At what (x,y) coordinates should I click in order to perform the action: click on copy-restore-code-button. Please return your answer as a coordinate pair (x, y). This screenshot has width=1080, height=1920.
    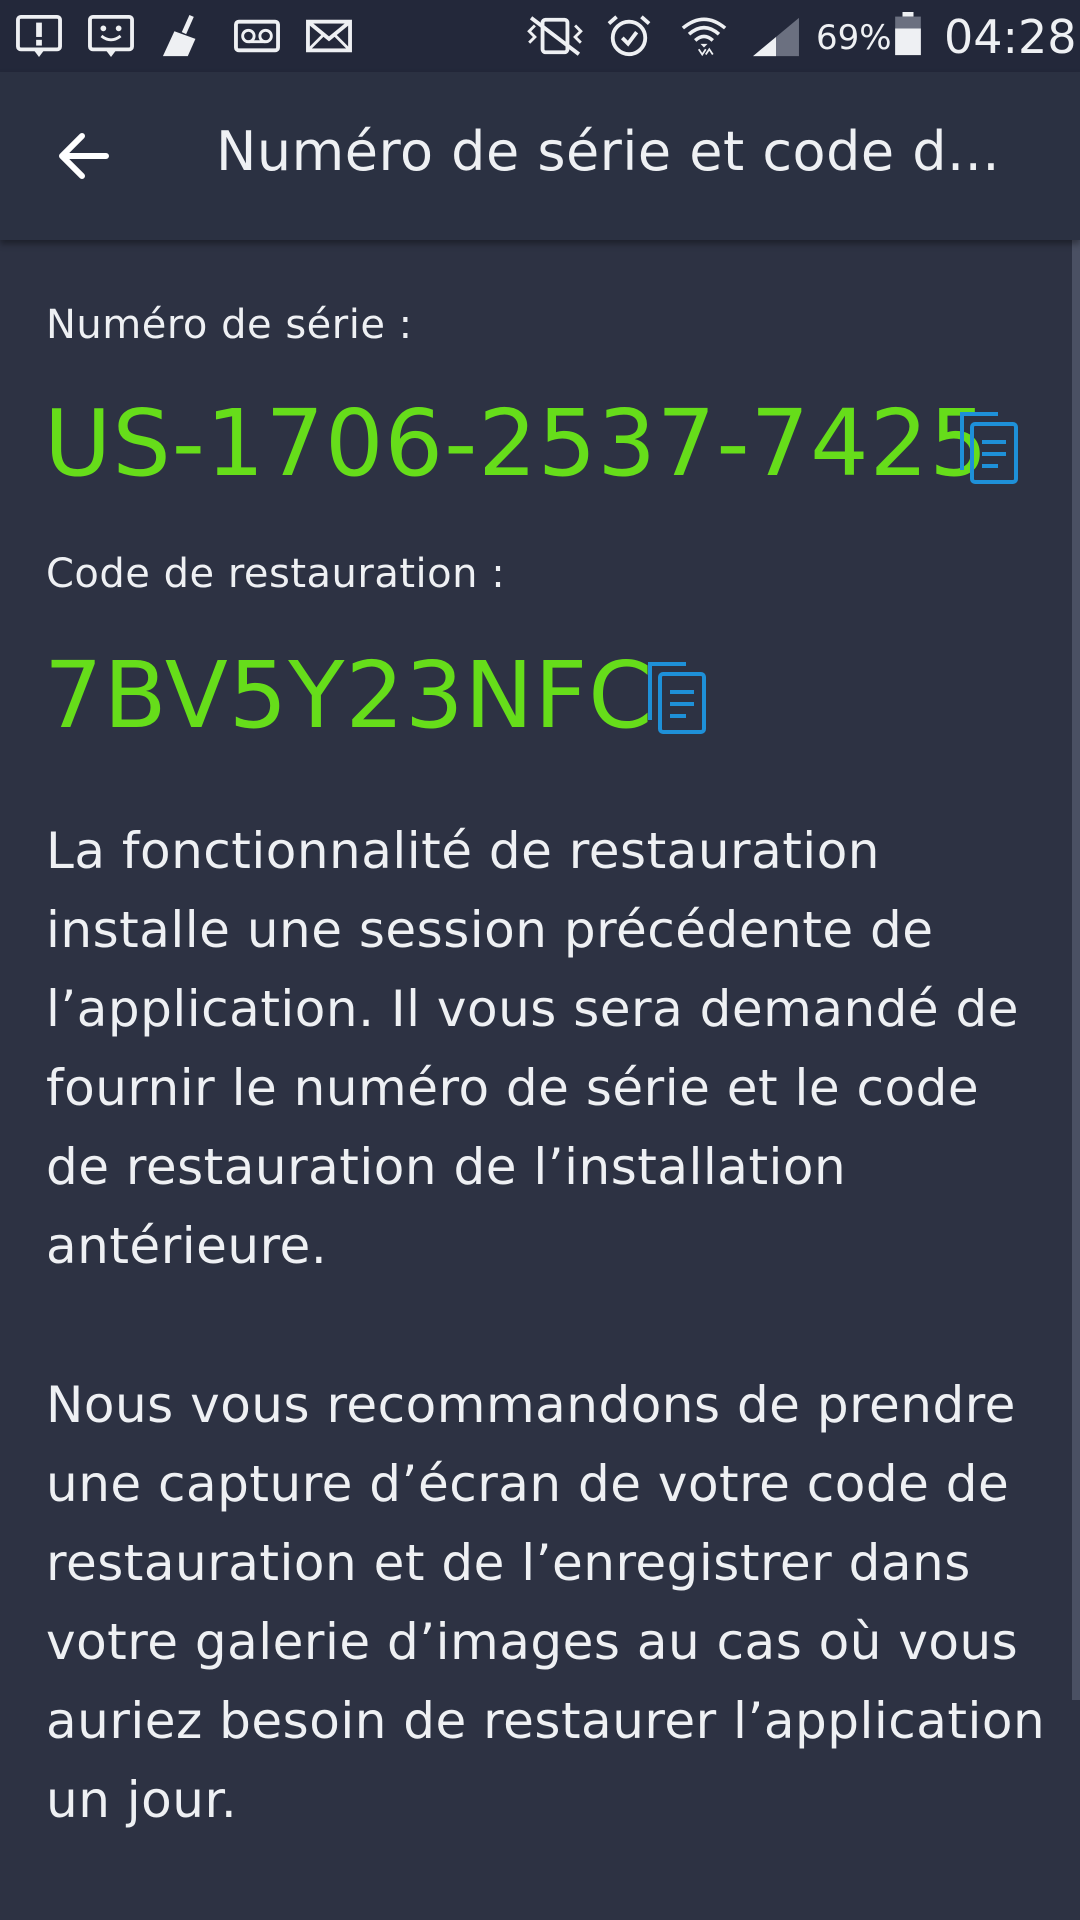
    Looking at the image, I should click on (678, 698).